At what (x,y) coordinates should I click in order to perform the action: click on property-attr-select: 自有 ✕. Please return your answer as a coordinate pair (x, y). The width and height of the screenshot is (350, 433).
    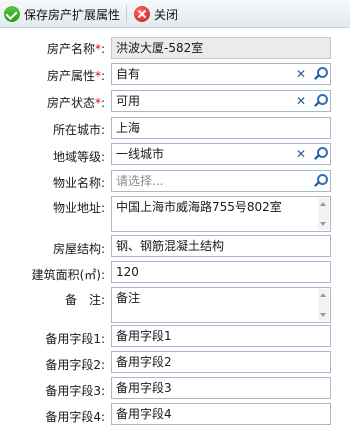
    Looking at the image, I should click on (221, 74).